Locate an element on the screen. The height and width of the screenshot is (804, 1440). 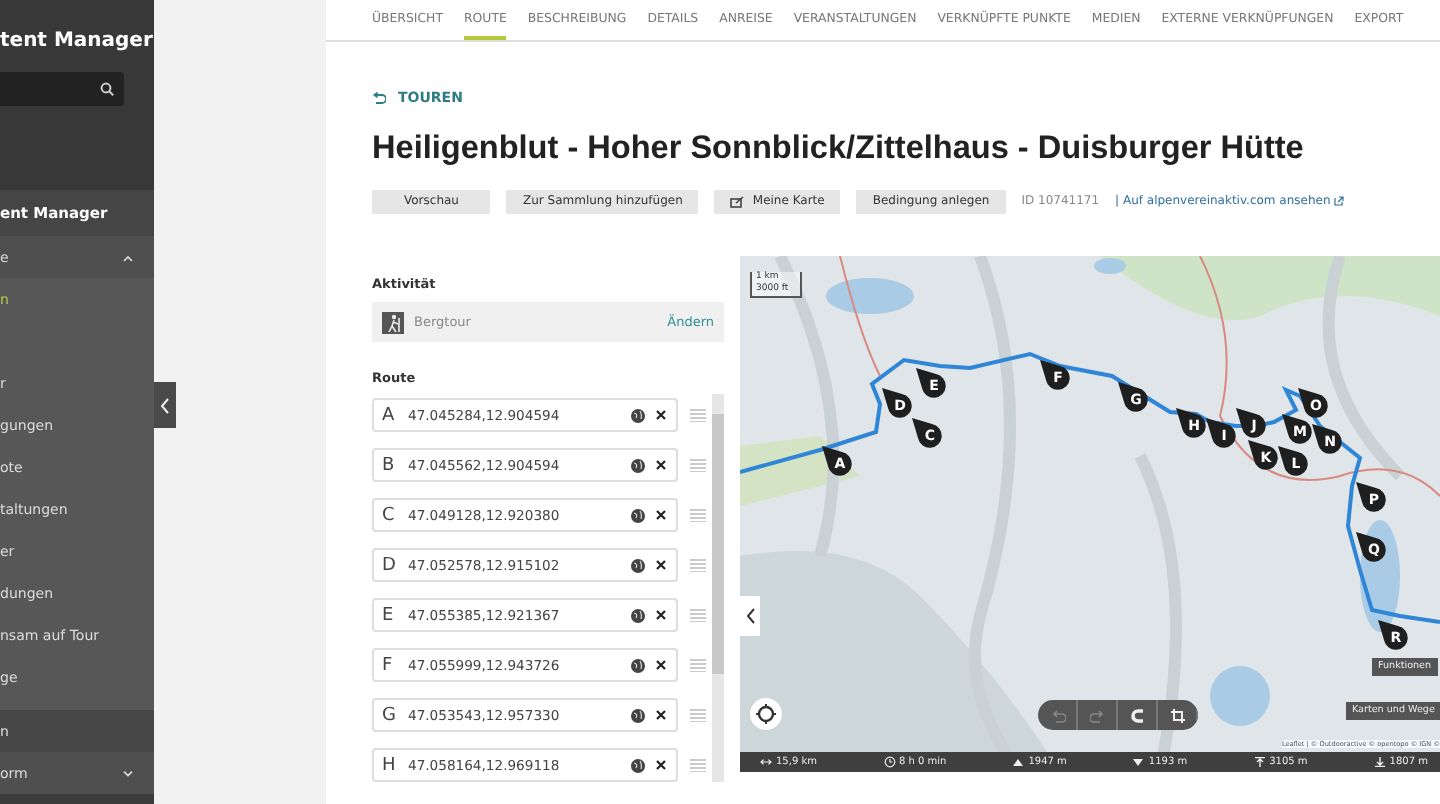
app-title: tent Manager is located at coordinates (77, 40).